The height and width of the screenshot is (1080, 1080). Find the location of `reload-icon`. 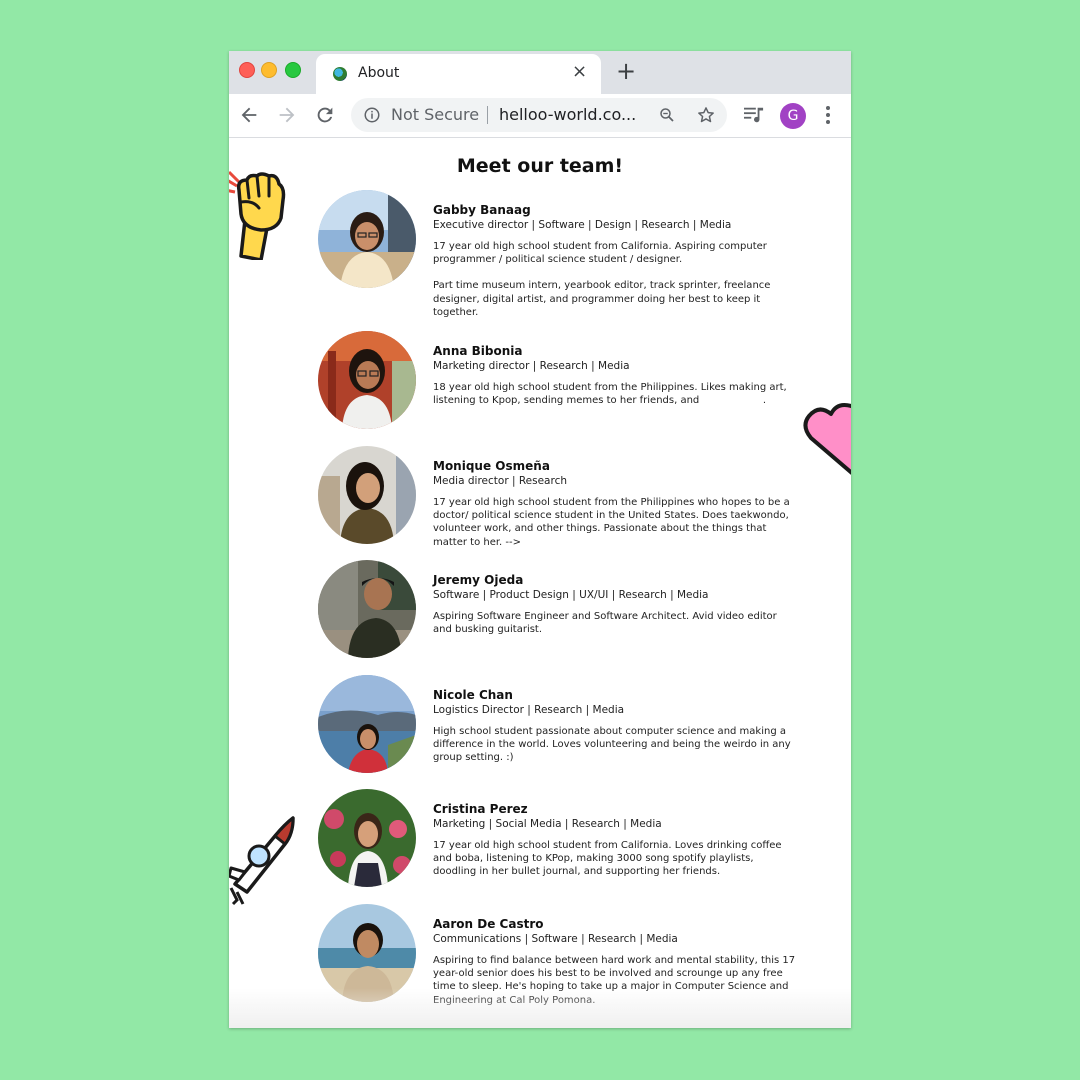

reload-icon is located at coordinates (325, 115).